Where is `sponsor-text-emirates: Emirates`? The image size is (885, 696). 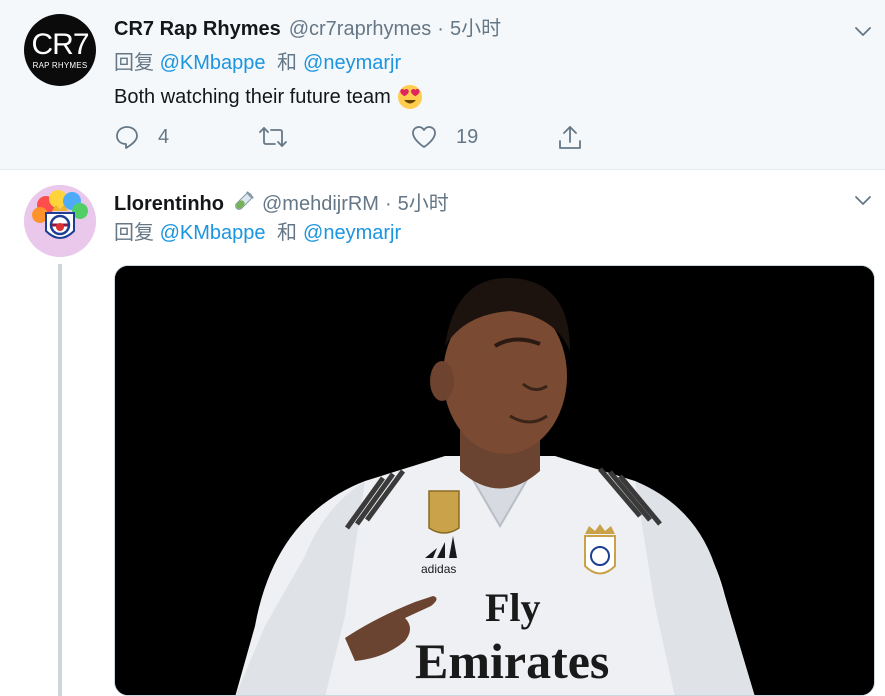
sponsor-text-emirates: Emirates is located at coordinates (512, 661).